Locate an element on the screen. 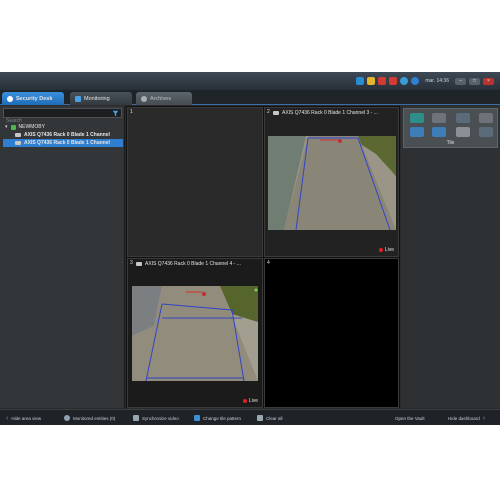 The width and height of the screenshot is (500, 500). search-box is located at coordinates (62, 116).